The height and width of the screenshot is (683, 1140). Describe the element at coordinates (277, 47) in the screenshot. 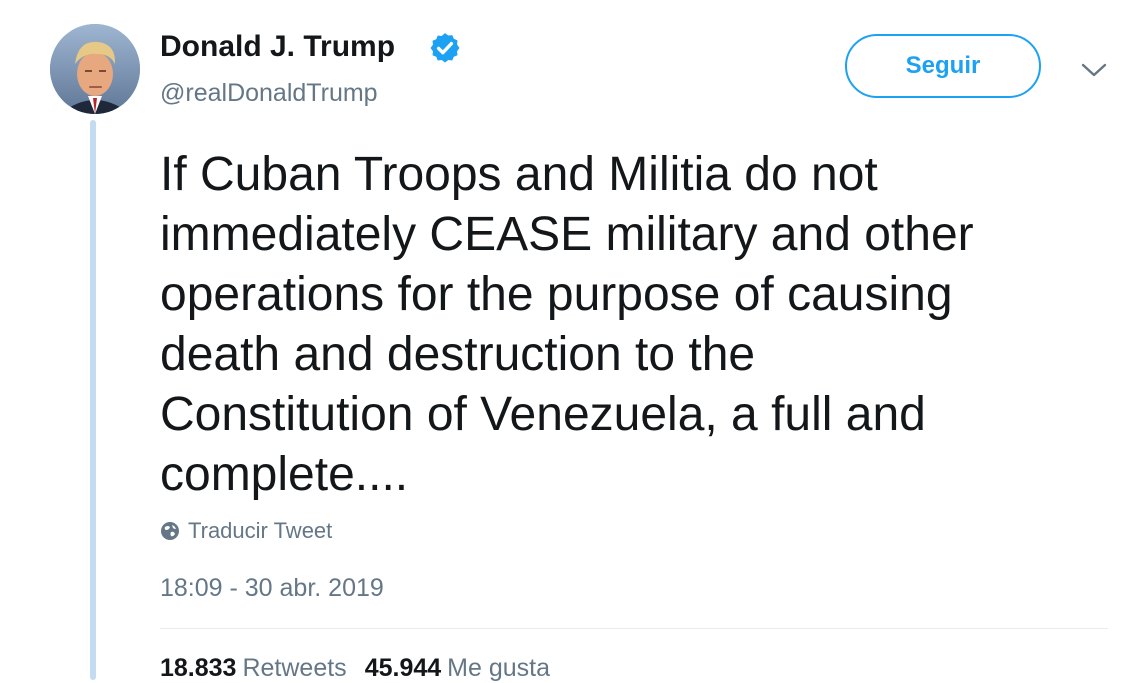

I see `display-name: Donald J. Trump` at that location.